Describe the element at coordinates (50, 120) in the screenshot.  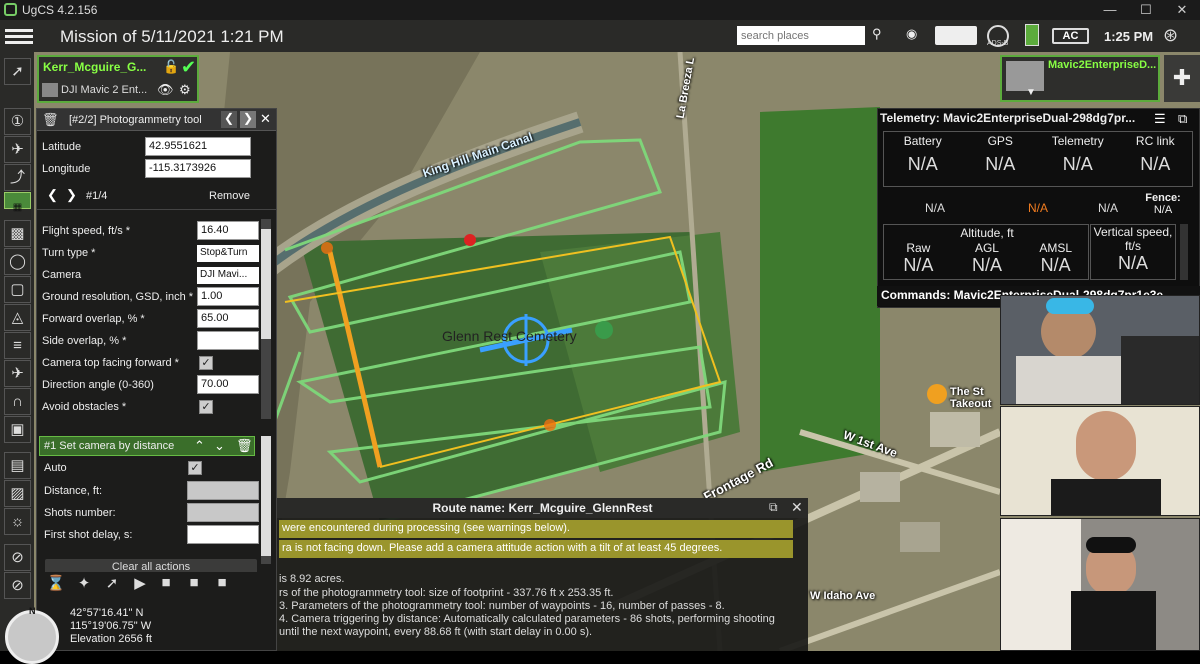
I see `trash-icon: 🗑` at that location.